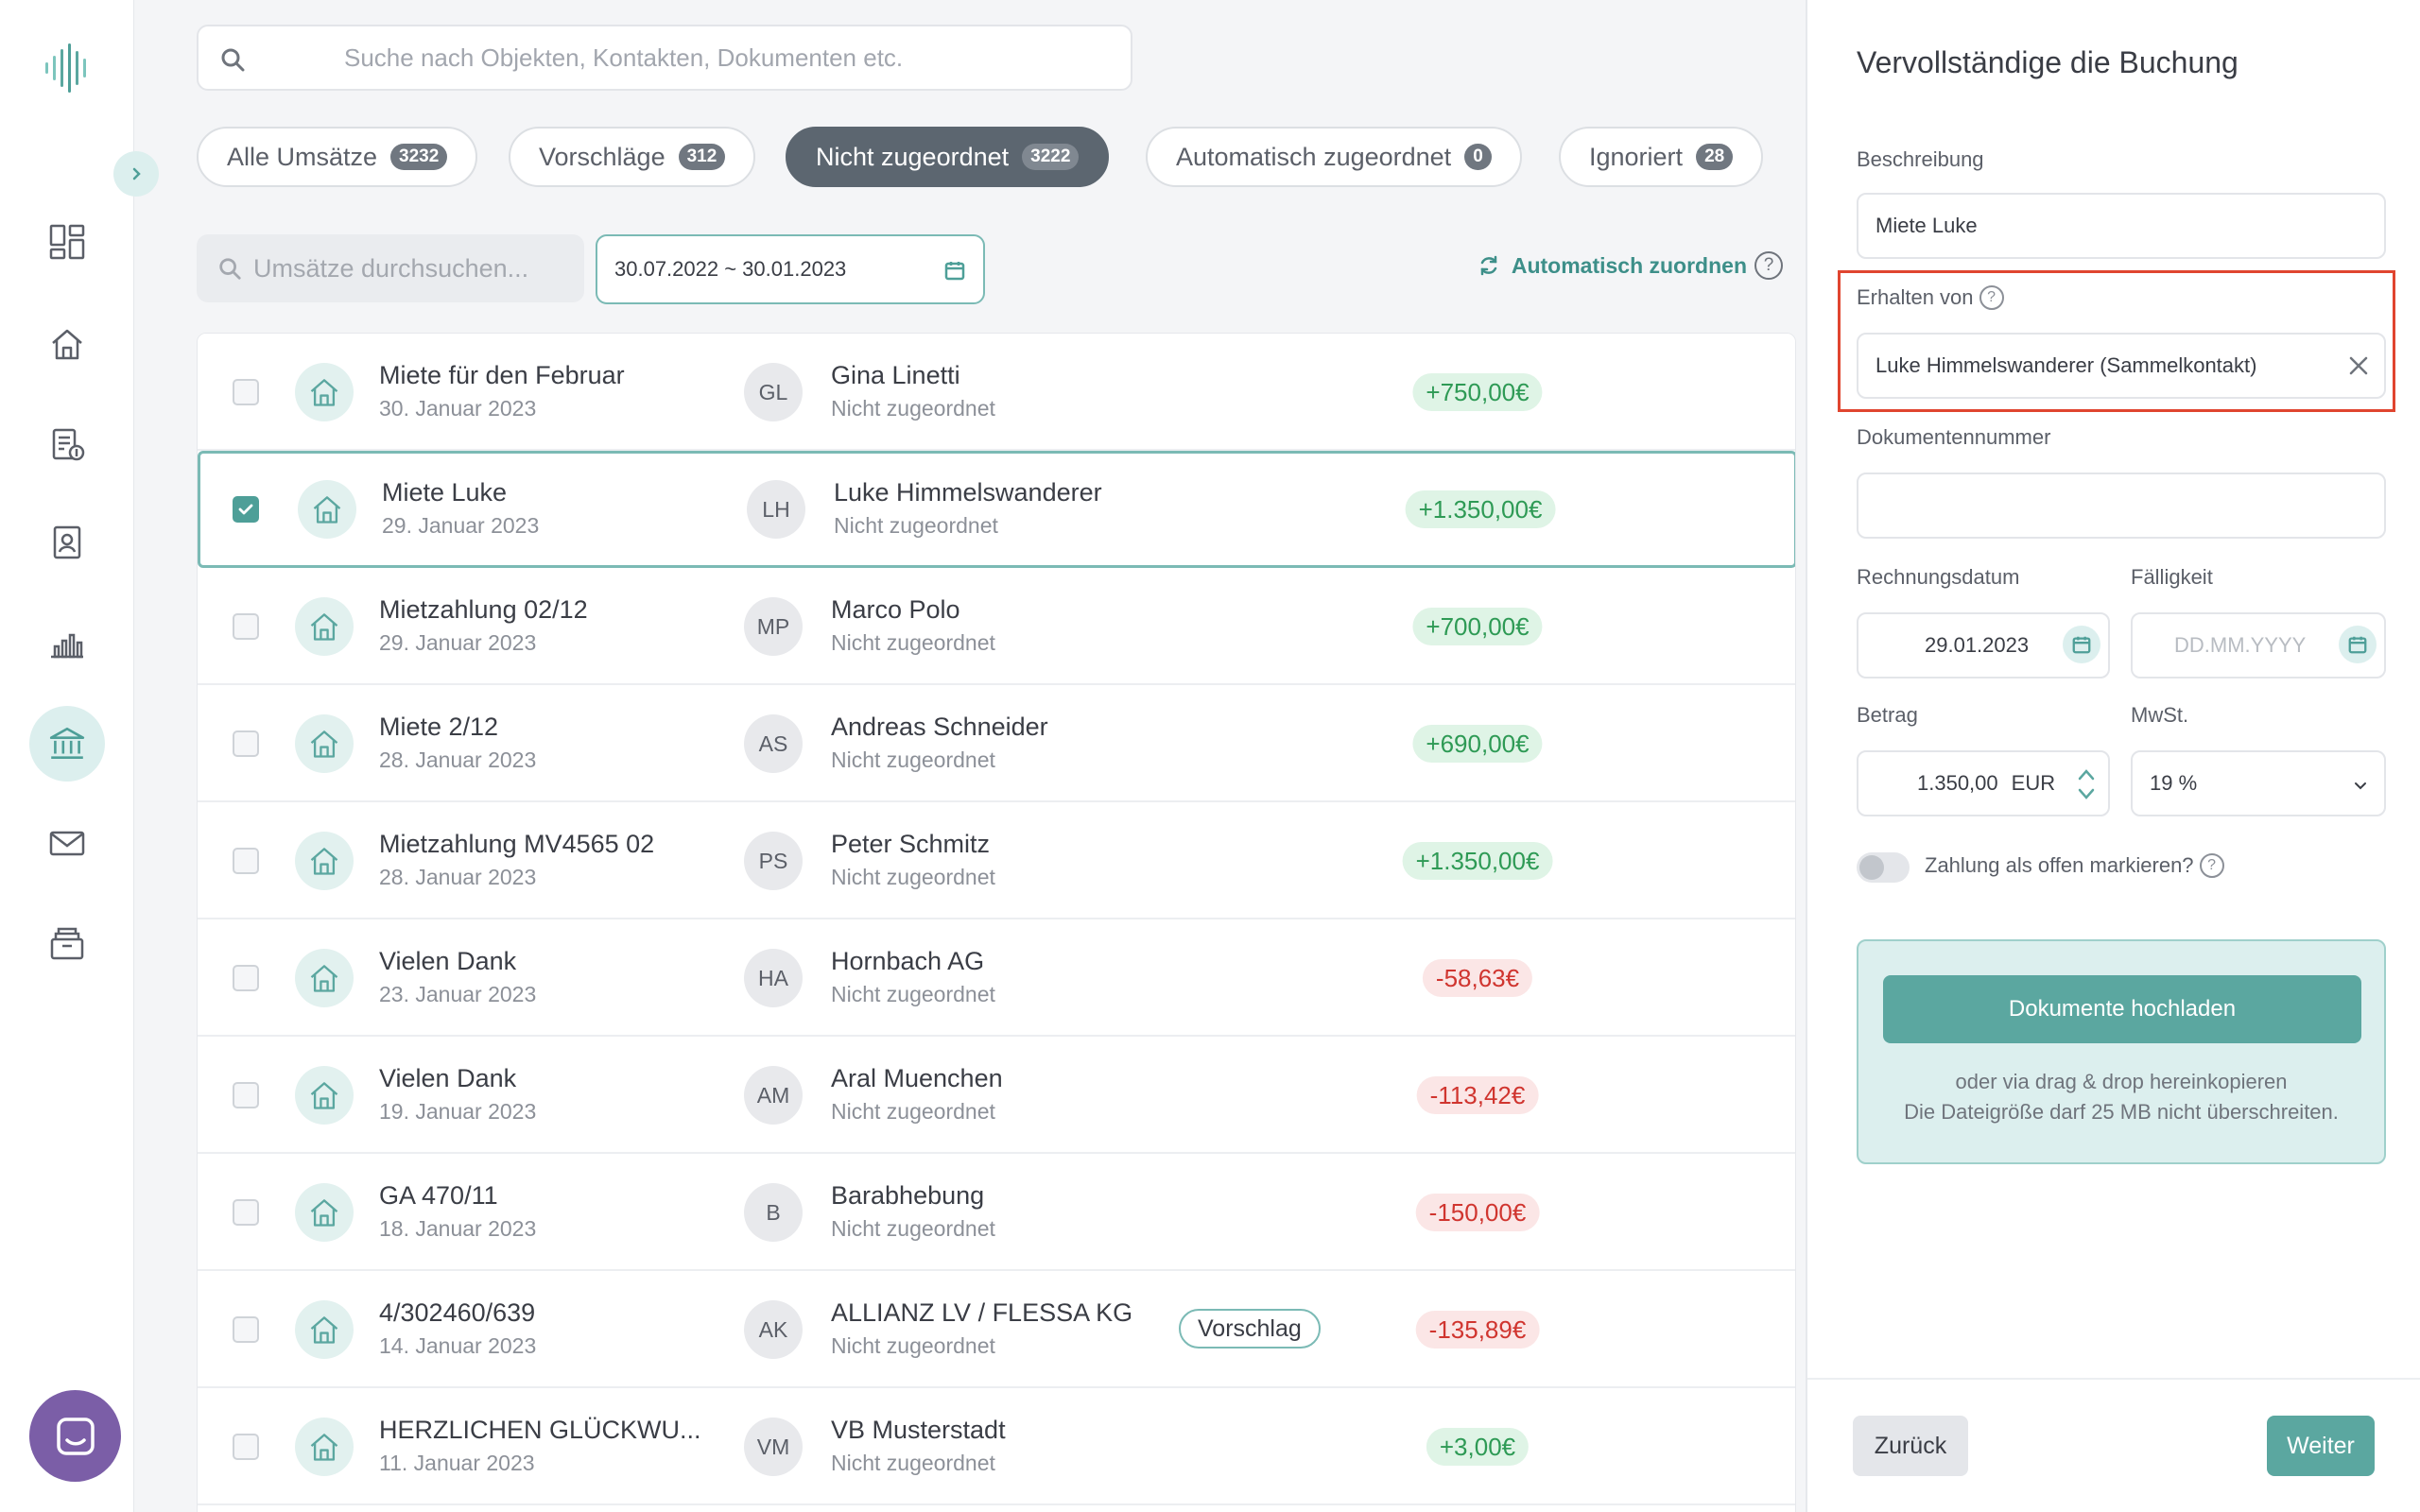  I want to click on nav-archive, so click(67, 943).